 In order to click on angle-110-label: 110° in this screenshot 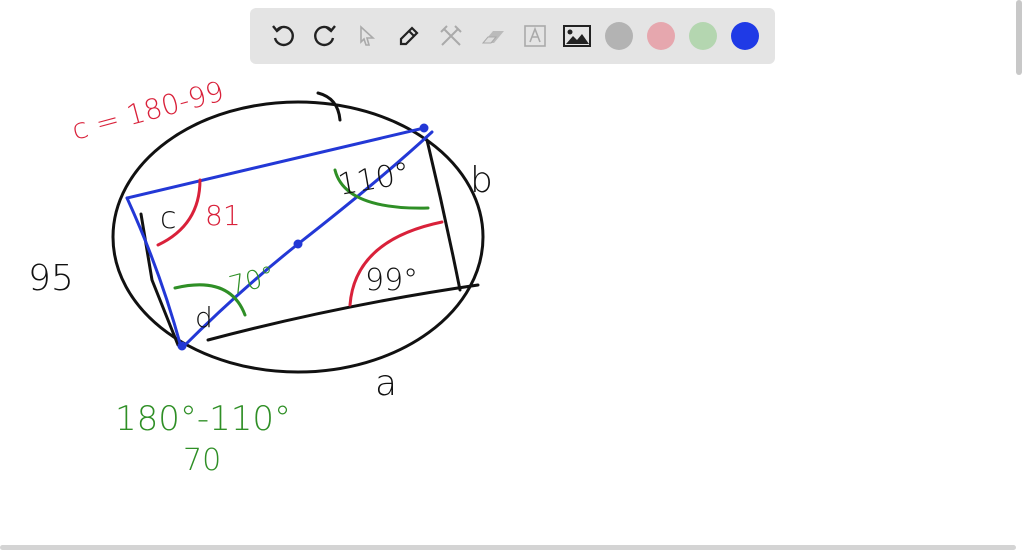, I will do `click(373, 179)`.